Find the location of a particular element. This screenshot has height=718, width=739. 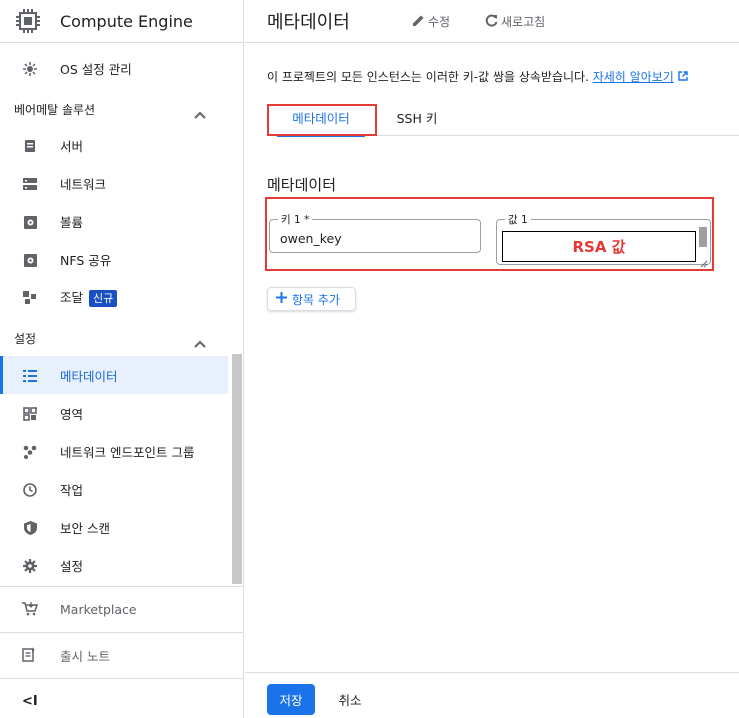

compute-engine-chip-icon is located at coordinates (28, 21).